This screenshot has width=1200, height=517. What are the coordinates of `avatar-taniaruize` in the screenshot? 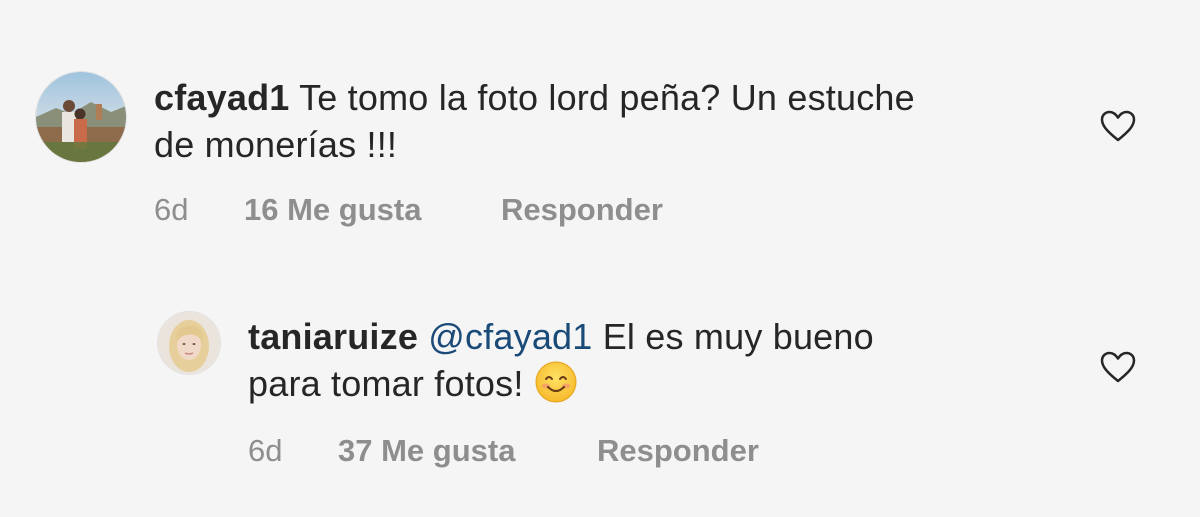 It's located at (189, 343).